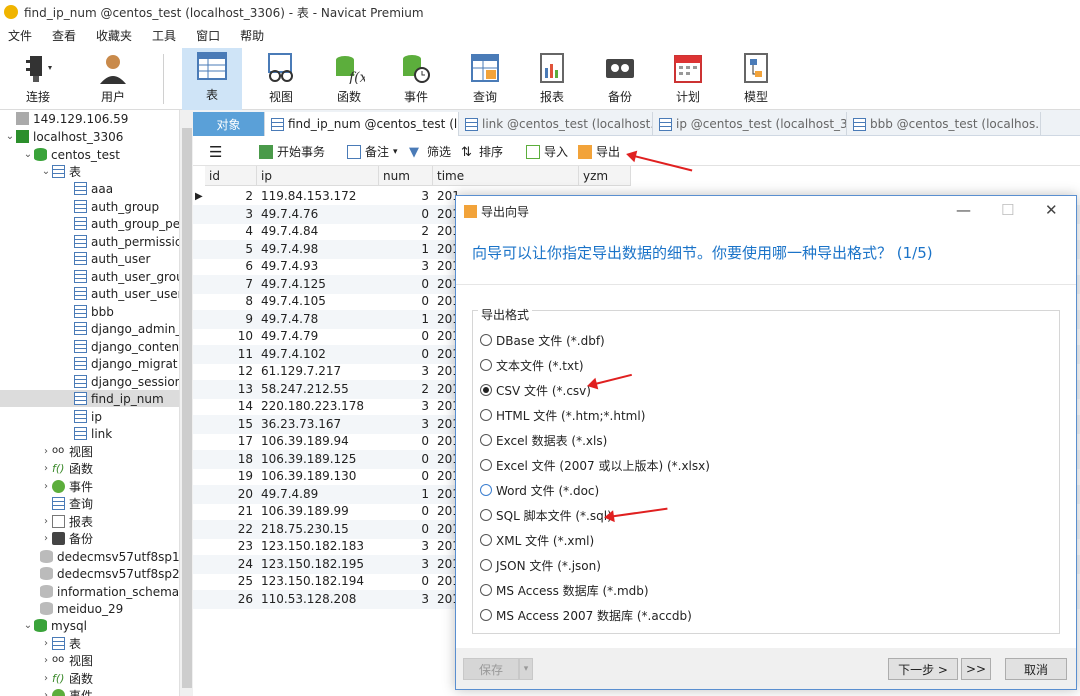 This screenshot has height=696, width=1080. Describe the element at coordinates (128, 381) in the screenshot. I see `tree-table-item: django_session` at that location.